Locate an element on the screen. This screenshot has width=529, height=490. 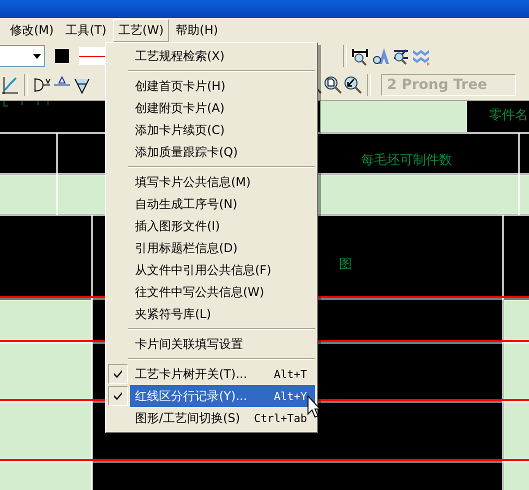
menu-item: 填写卡片公共信息(M) is located at coordinates (222, 182).